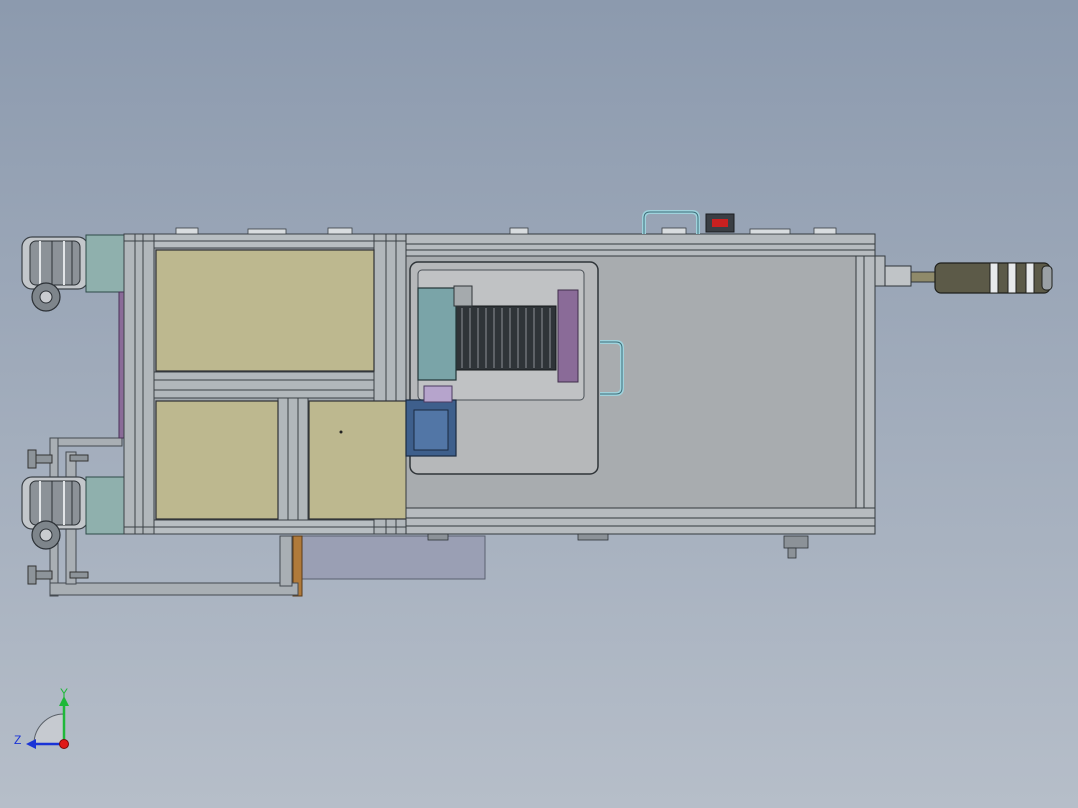 The width and height of the screenshot is (1078, 808). What do you see at coordinates (463, 296) in the screenshot?
I see `teal-mount-cap` at bounding box center [463, 296].